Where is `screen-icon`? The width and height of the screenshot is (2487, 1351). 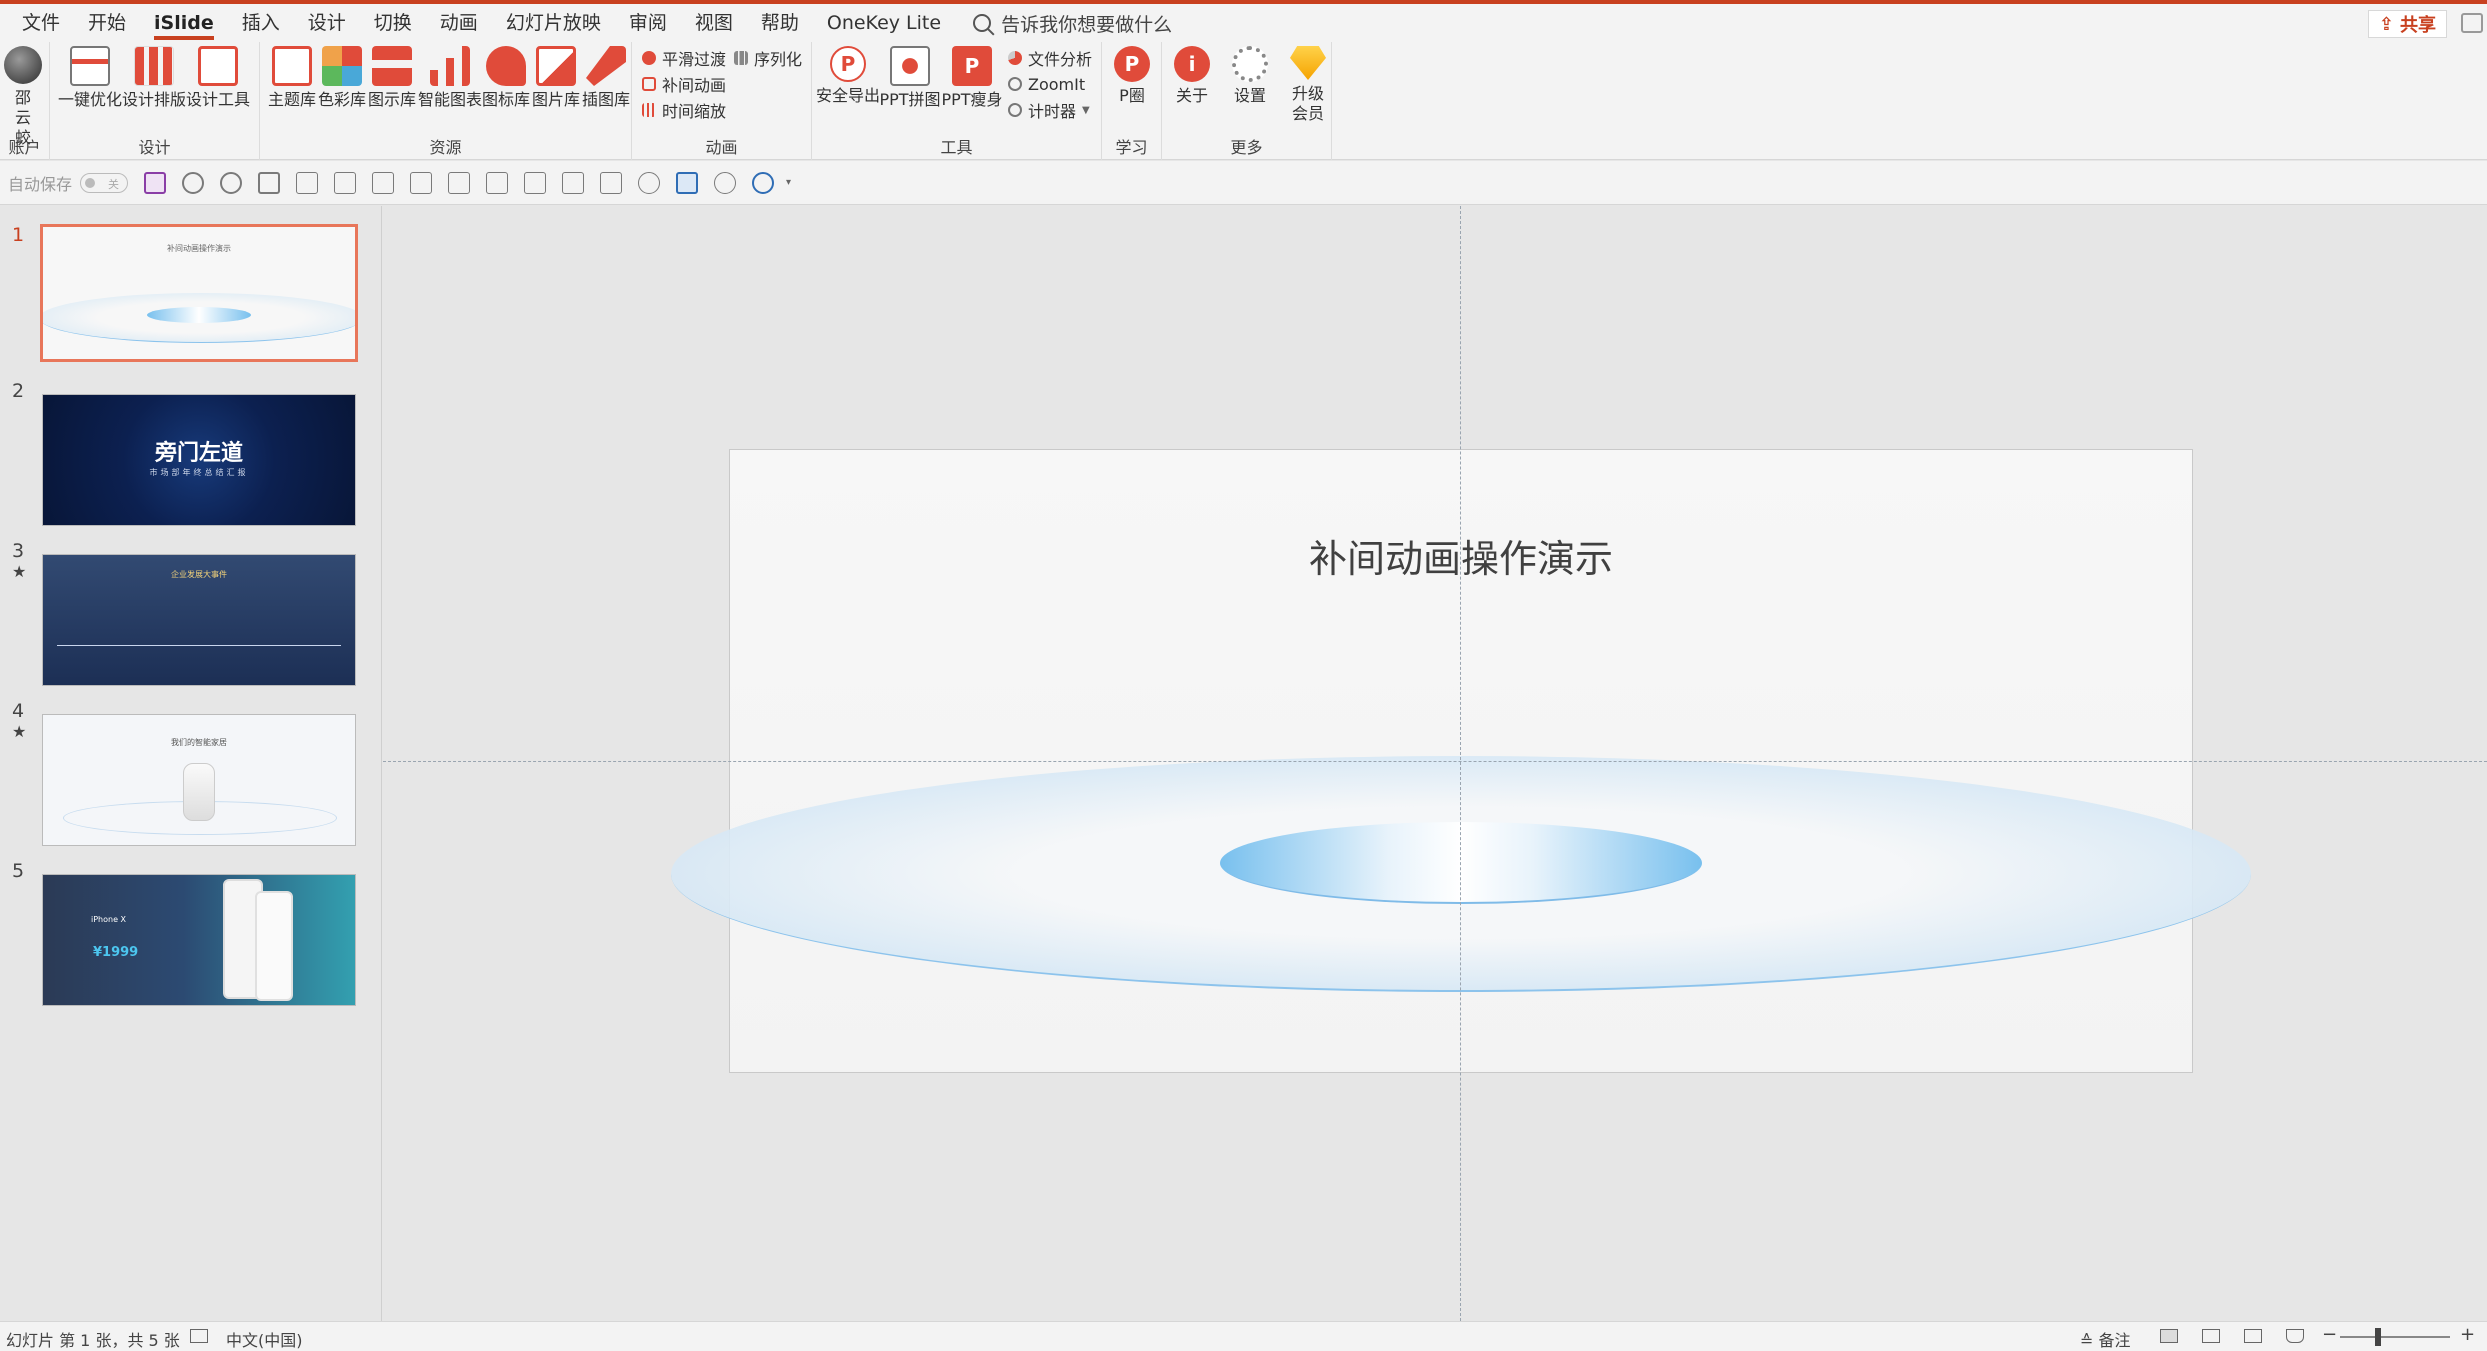 screen-icon is located at coordinates (687, 182).